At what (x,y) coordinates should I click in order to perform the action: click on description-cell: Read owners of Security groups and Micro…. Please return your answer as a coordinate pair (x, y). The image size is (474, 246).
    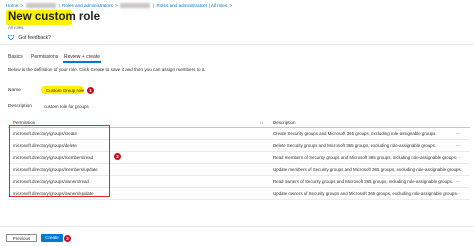
    Looking at the image, I should click on (363, 181).